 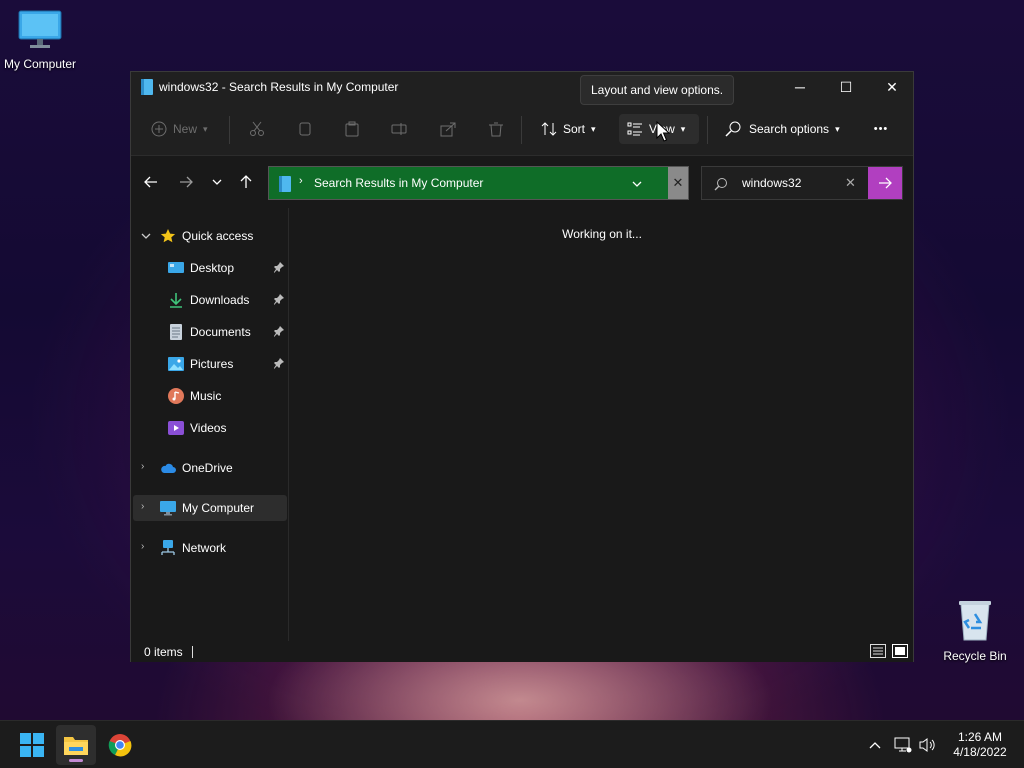 I want to click on active-indicator, so click(x=76, y=760).